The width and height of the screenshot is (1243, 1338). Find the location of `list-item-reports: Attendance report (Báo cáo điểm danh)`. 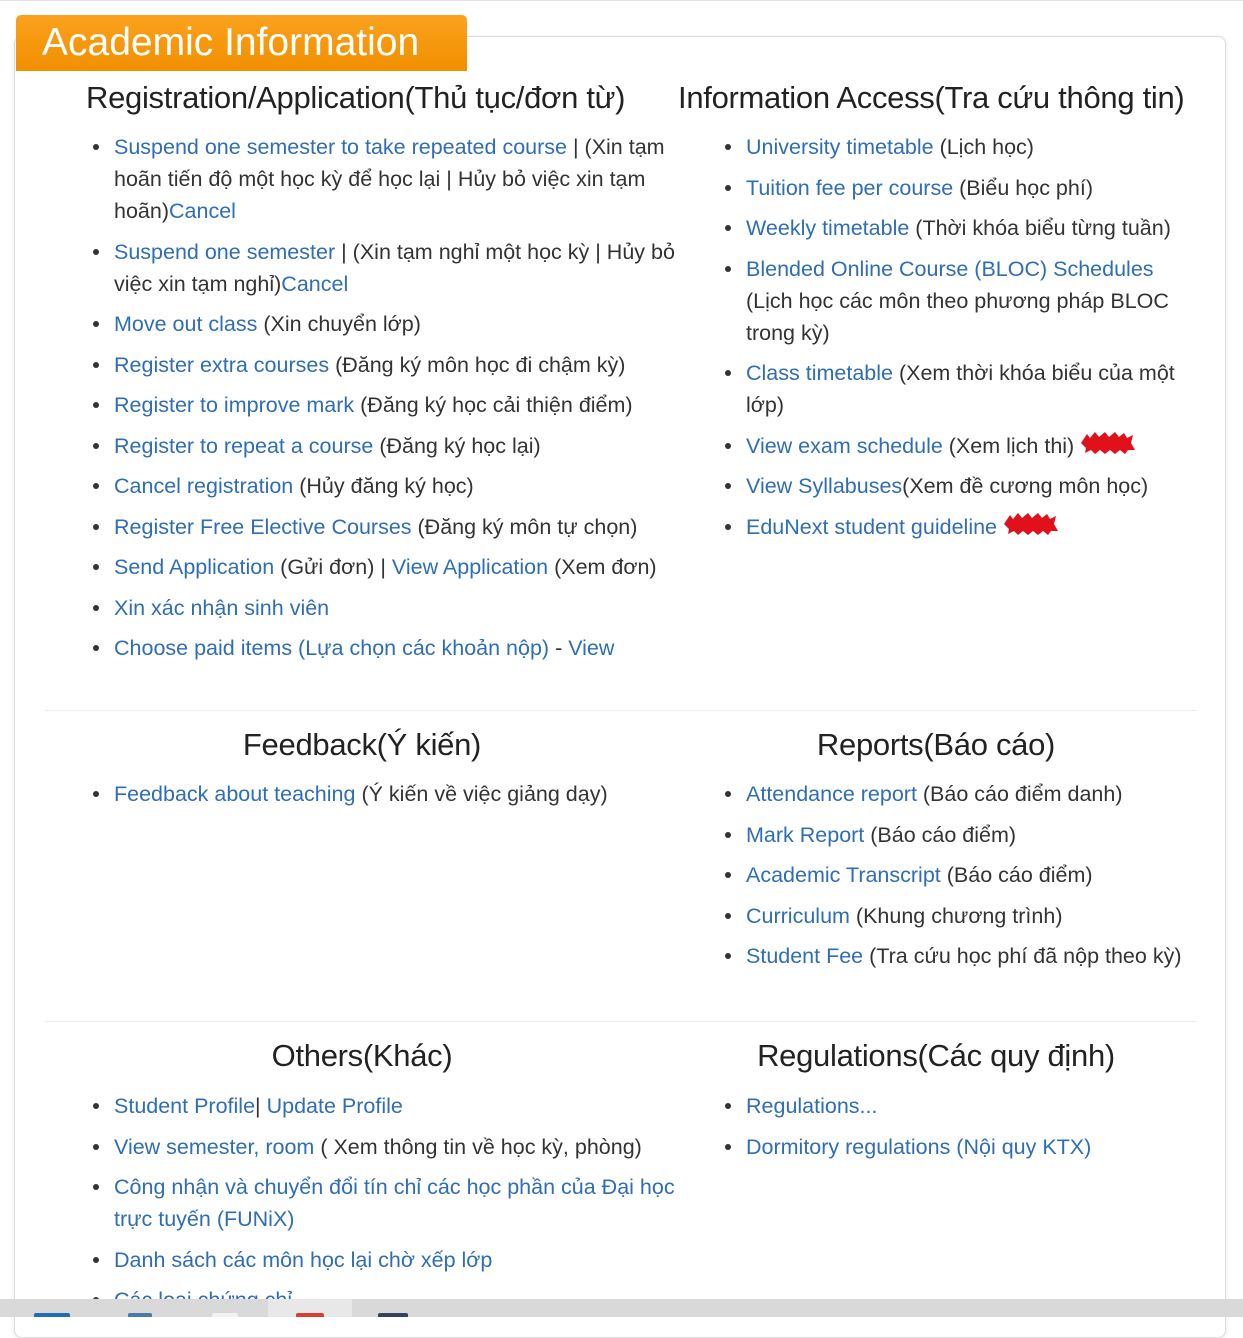

list-item-reports: Attendance report (Báo cáo điểm danh) is located at coordinates (952, 794).